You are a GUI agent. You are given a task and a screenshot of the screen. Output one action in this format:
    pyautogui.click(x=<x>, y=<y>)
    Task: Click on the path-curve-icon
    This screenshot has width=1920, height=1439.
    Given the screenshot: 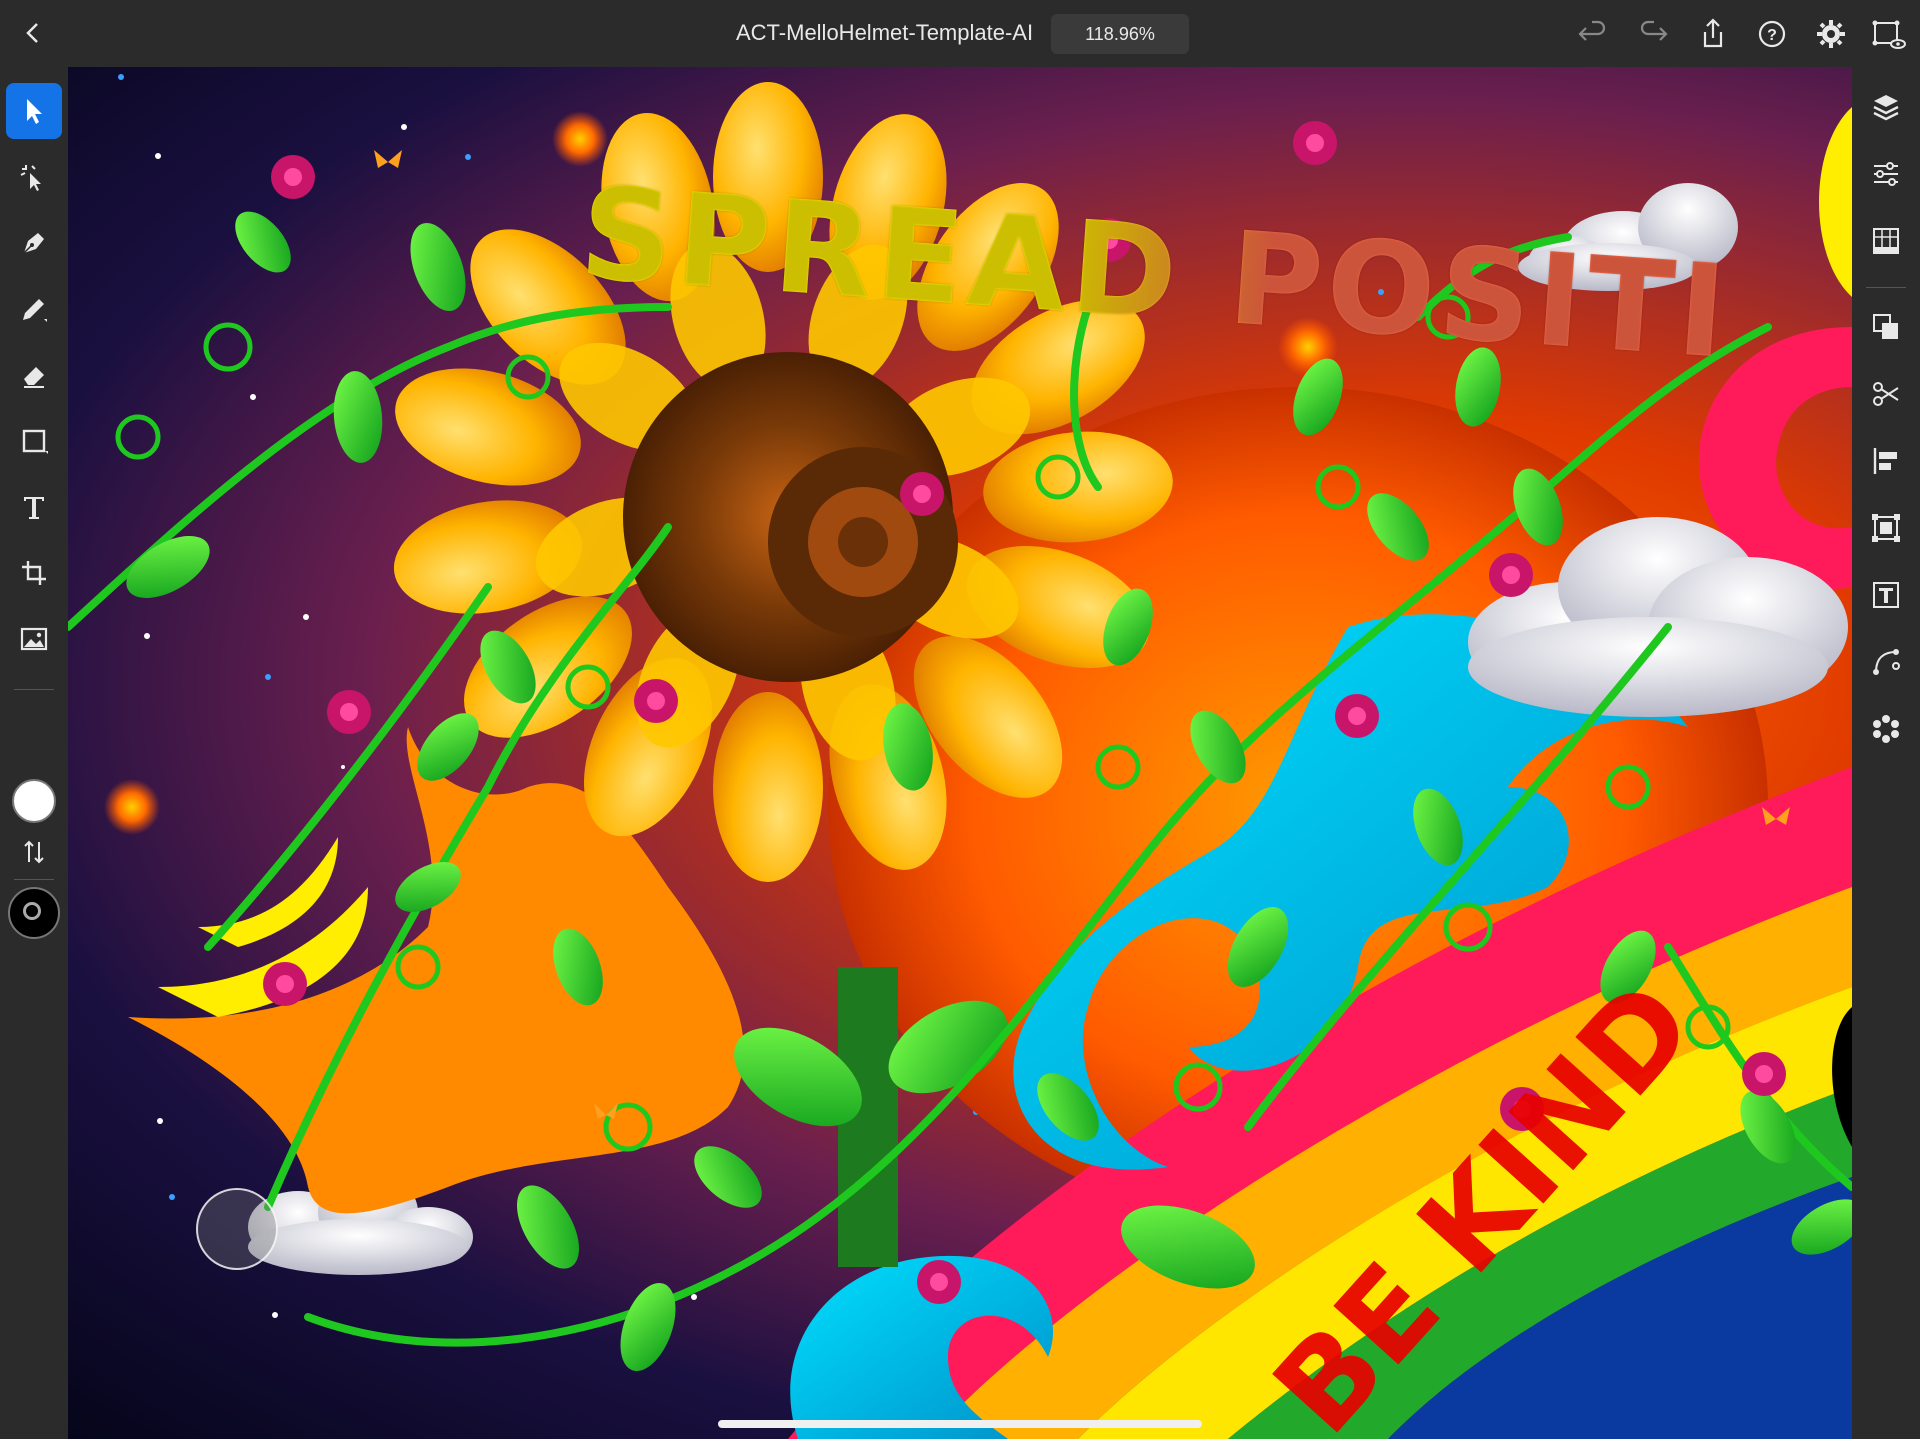 What is the action you would take?
    pyautogui.click(x=1886, y=662)
    